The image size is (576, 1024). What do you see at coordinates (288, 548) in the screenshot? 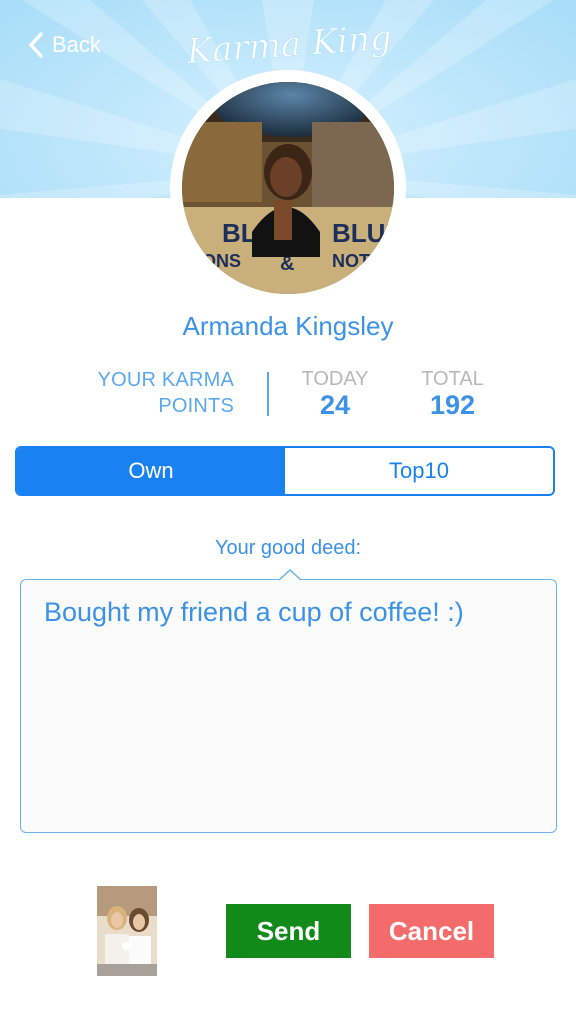
I see `good-deed-label: Your good deed:` at bounding box center [288, 548].